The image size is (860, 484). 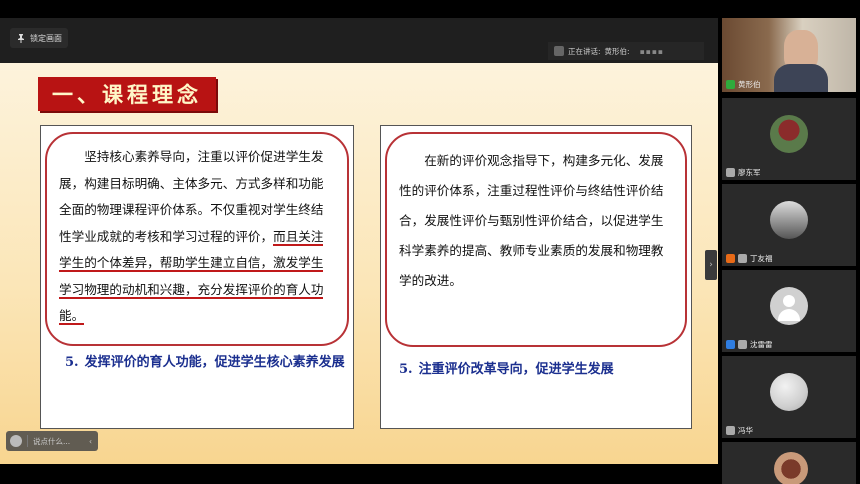 I want to click on mic-icon, so click(x=730, y=84).